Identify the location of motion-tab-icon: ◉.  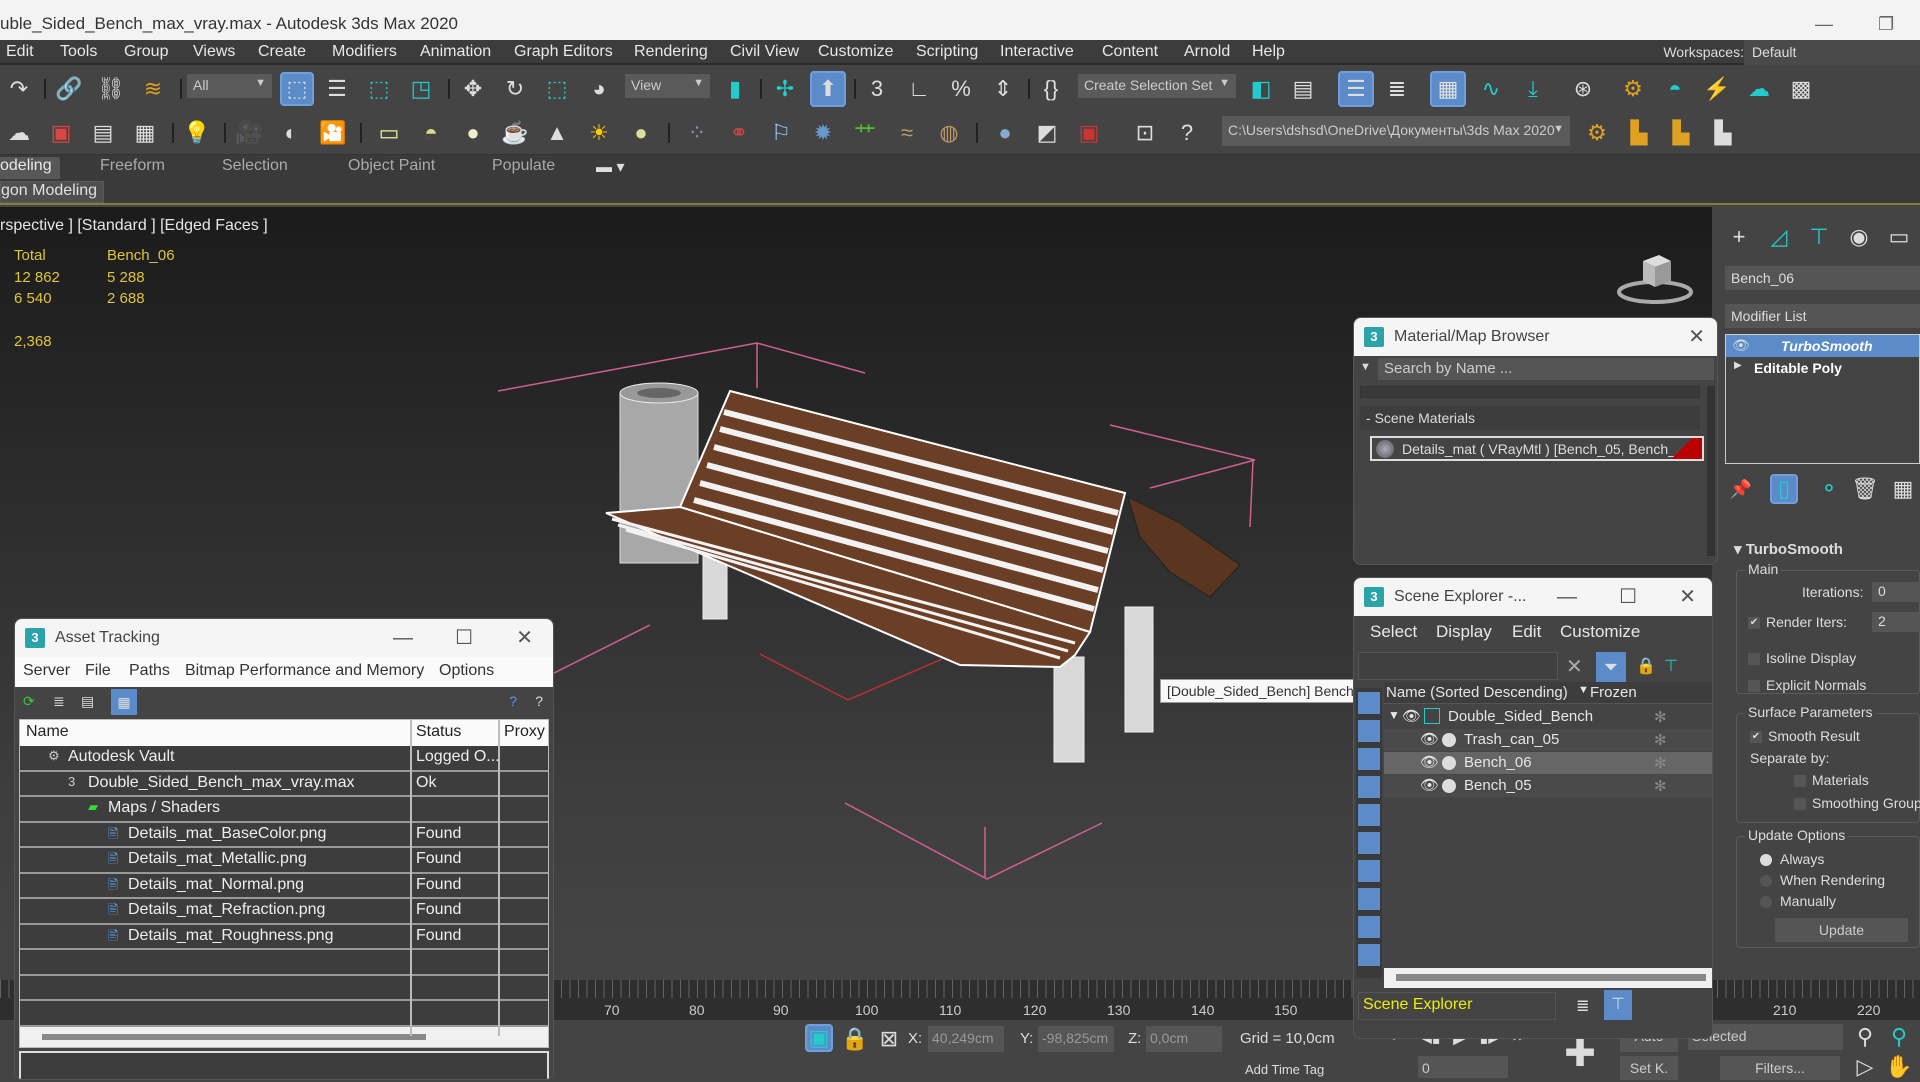
(1859, 237).